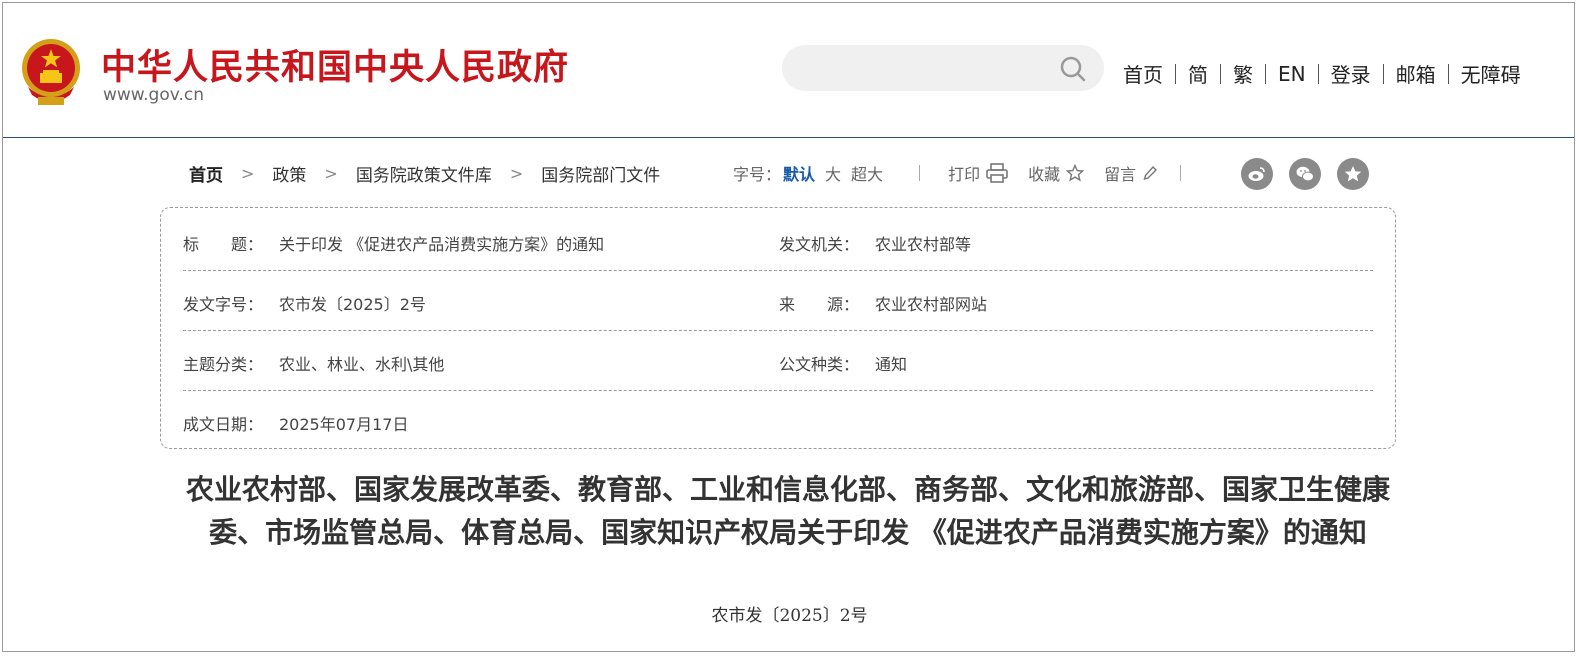 Image resolution: width=1579 pixels, height=656 pixels. What do you see at coordinates (223, 244) in the screenshot?
I see `info-title-label: 标 题：` at bounding box center [223, 244].